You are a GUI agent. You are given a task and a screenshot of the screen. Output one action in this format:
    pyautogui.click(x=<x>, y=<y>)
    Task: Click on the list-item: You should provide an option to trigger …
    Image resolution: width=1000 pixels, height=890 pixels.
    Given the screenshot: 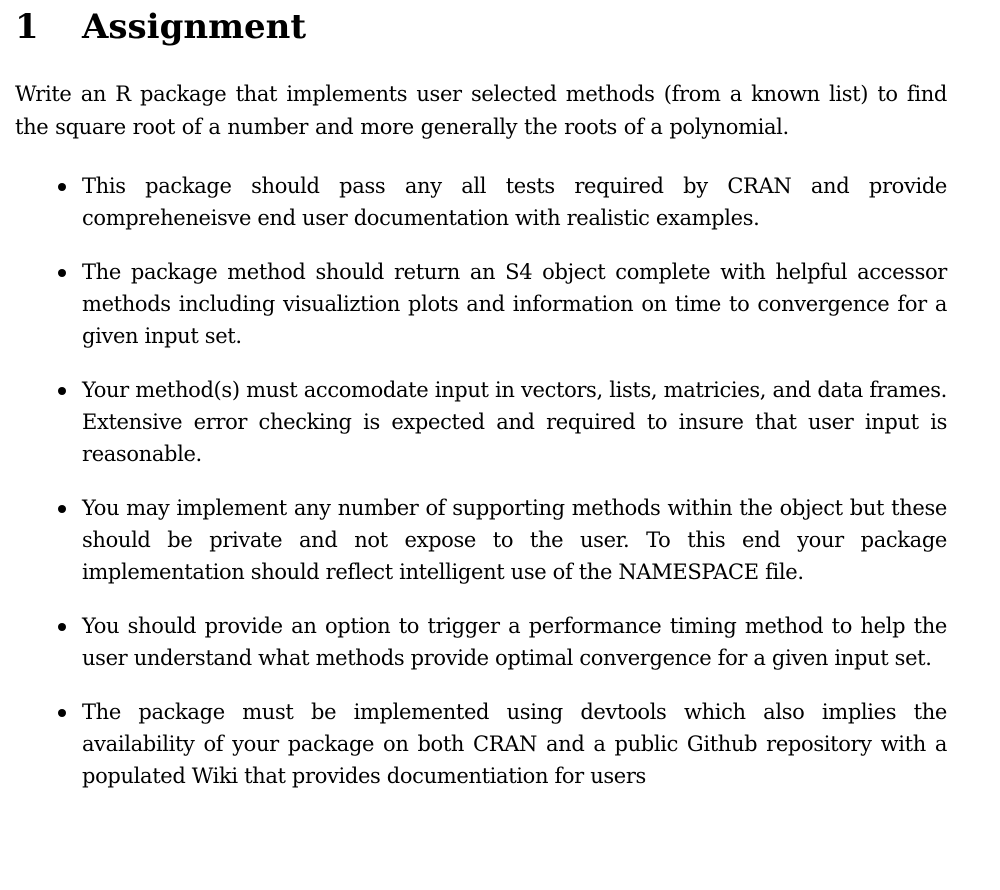 What is the action you would take?
    pyautogui.click(x=481, y=642)
    